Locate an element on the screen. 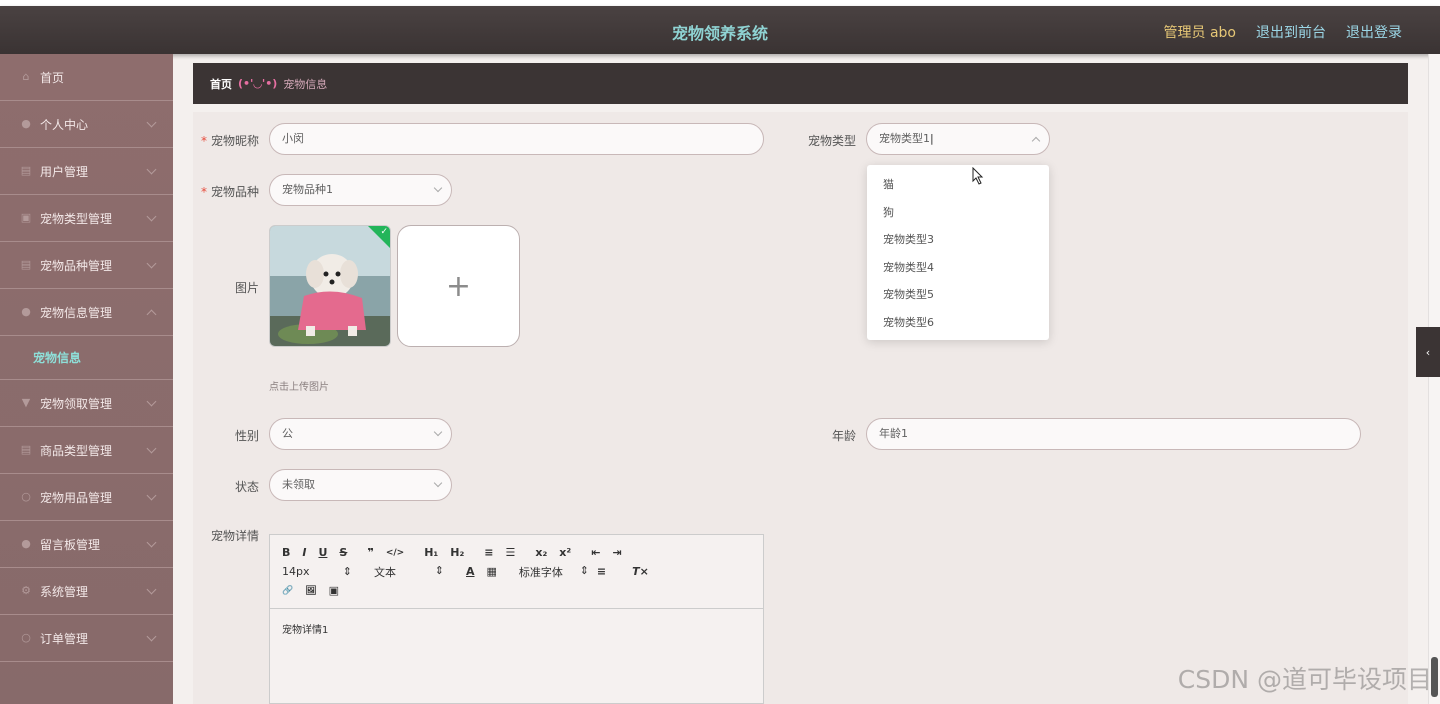  h2-button: H₂ is located at coordinates (457, 552).